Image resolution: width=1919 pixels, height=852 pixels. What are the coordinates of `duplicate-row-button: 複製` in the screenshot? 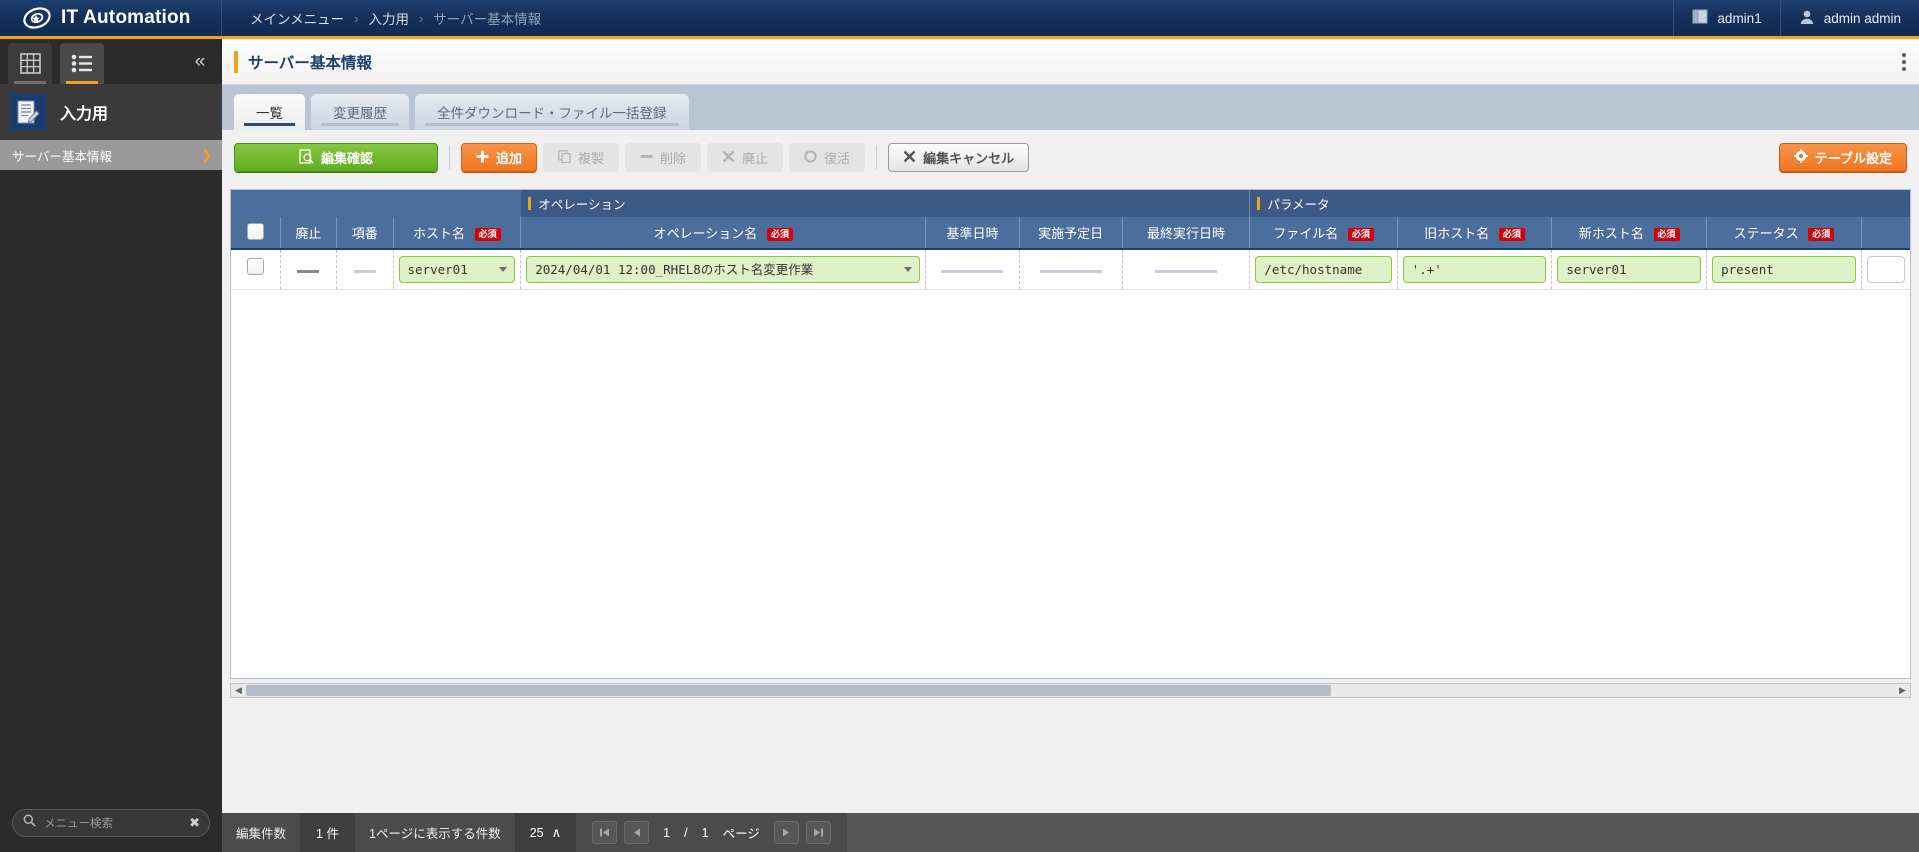 It's located at (581, 157).